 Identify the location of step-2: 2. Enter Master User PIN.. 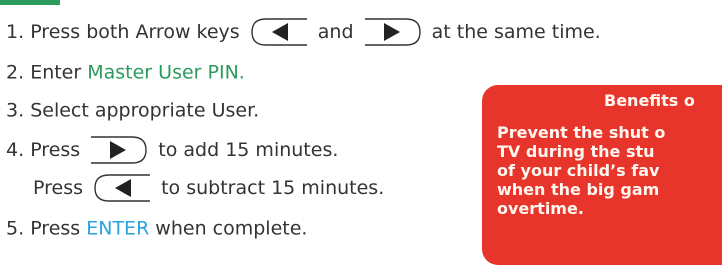
(125, 72).